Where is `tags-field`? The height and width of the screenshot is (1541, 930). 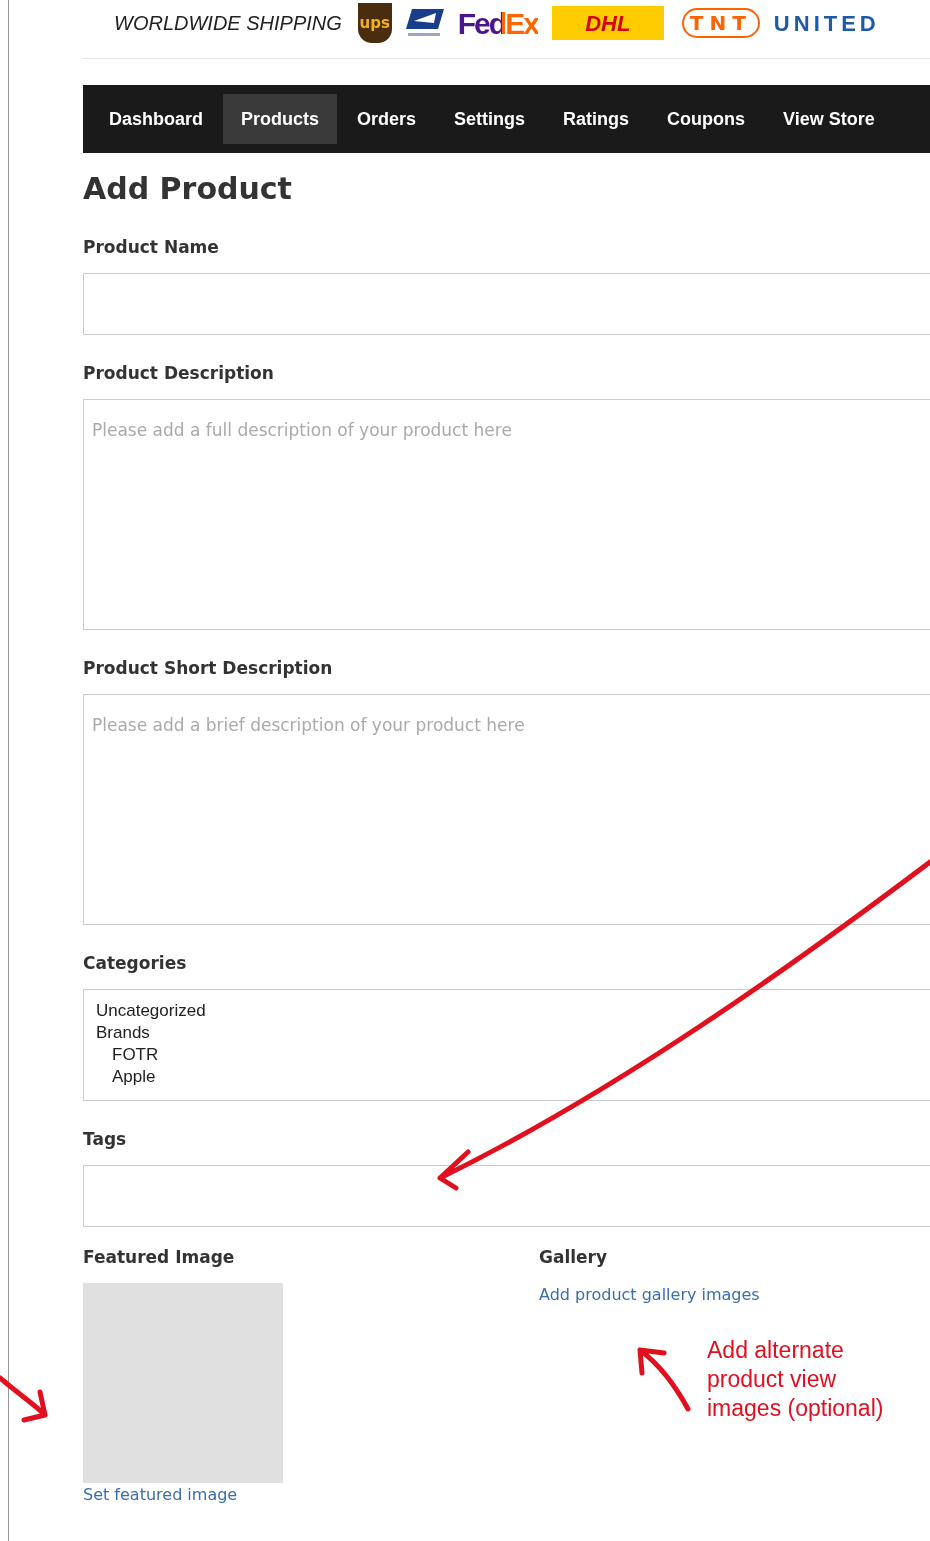 tags-field is located at coordinates (506, 1196).